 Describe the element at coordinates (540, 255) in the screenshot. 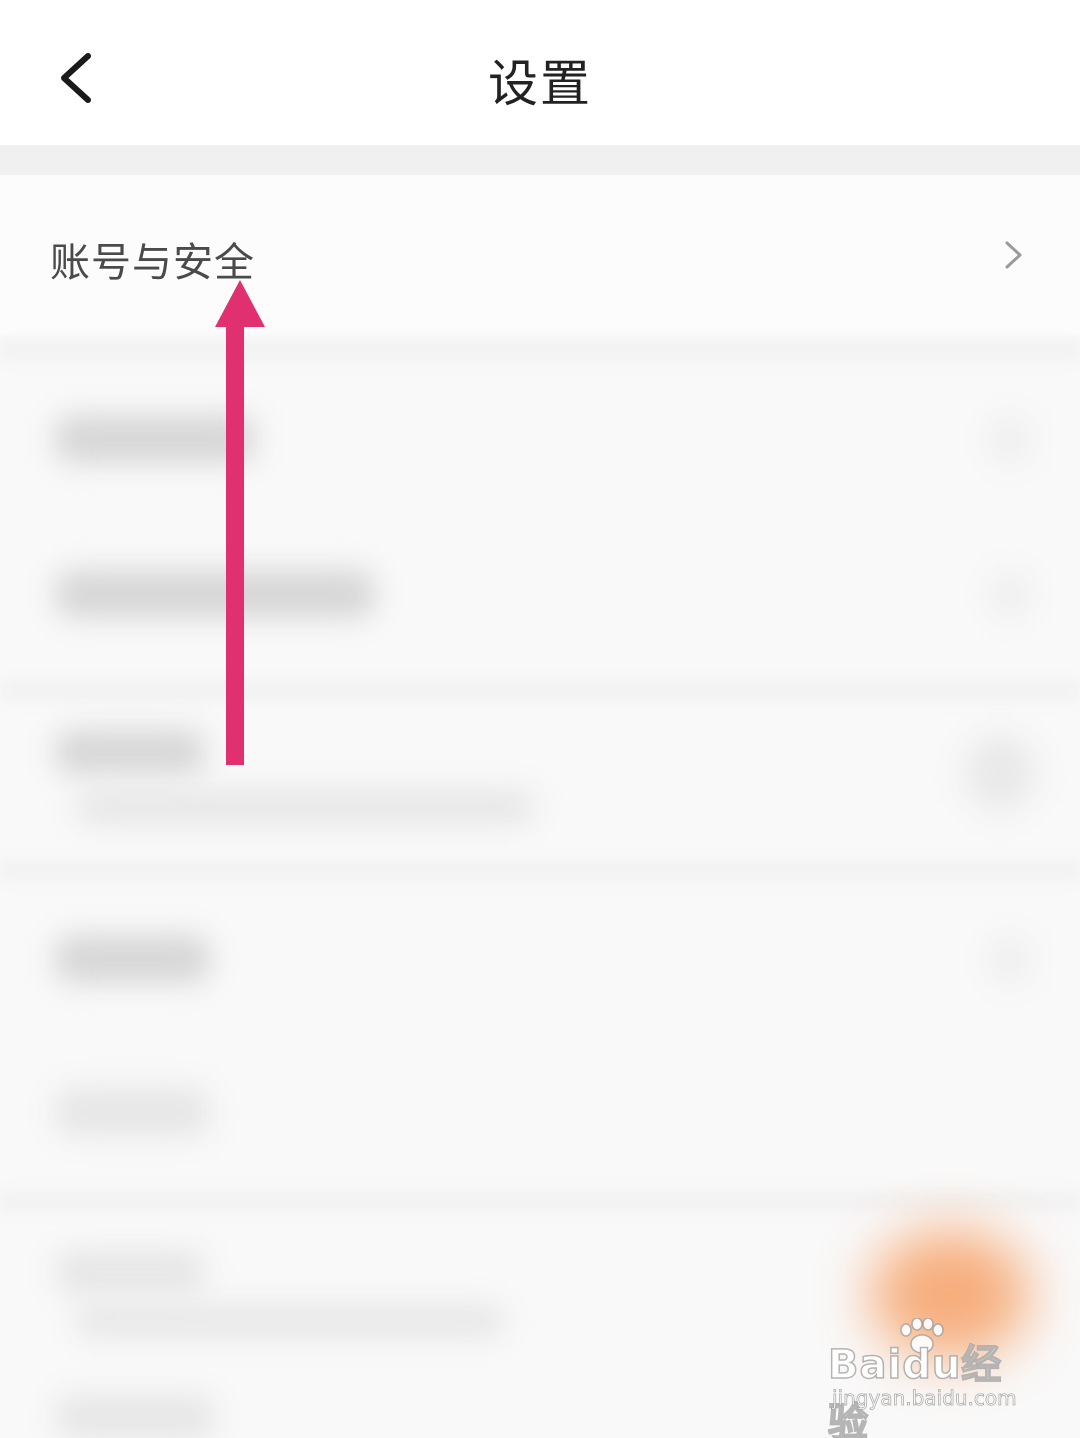

I see `settings-item-account-security: 账号与安全` at that location.